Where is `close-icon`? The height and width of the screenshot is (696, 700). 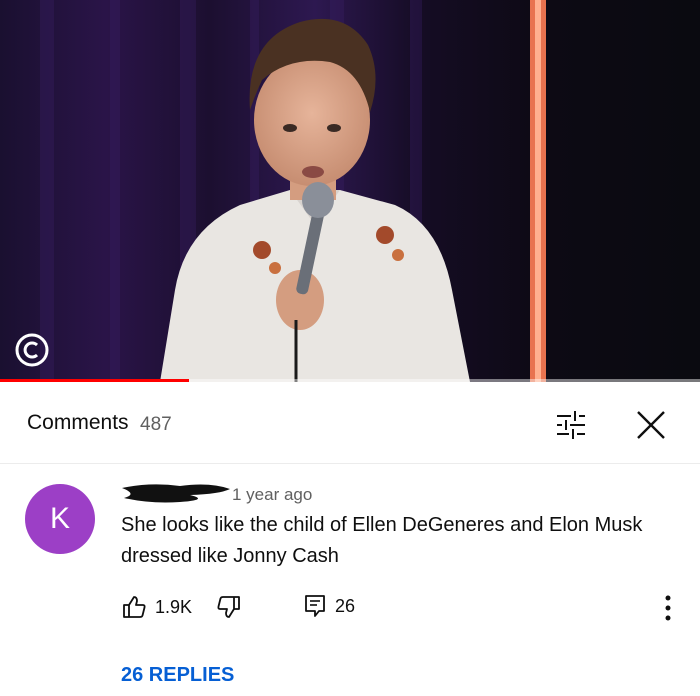 close-icon is located at coordinates (651, 425).